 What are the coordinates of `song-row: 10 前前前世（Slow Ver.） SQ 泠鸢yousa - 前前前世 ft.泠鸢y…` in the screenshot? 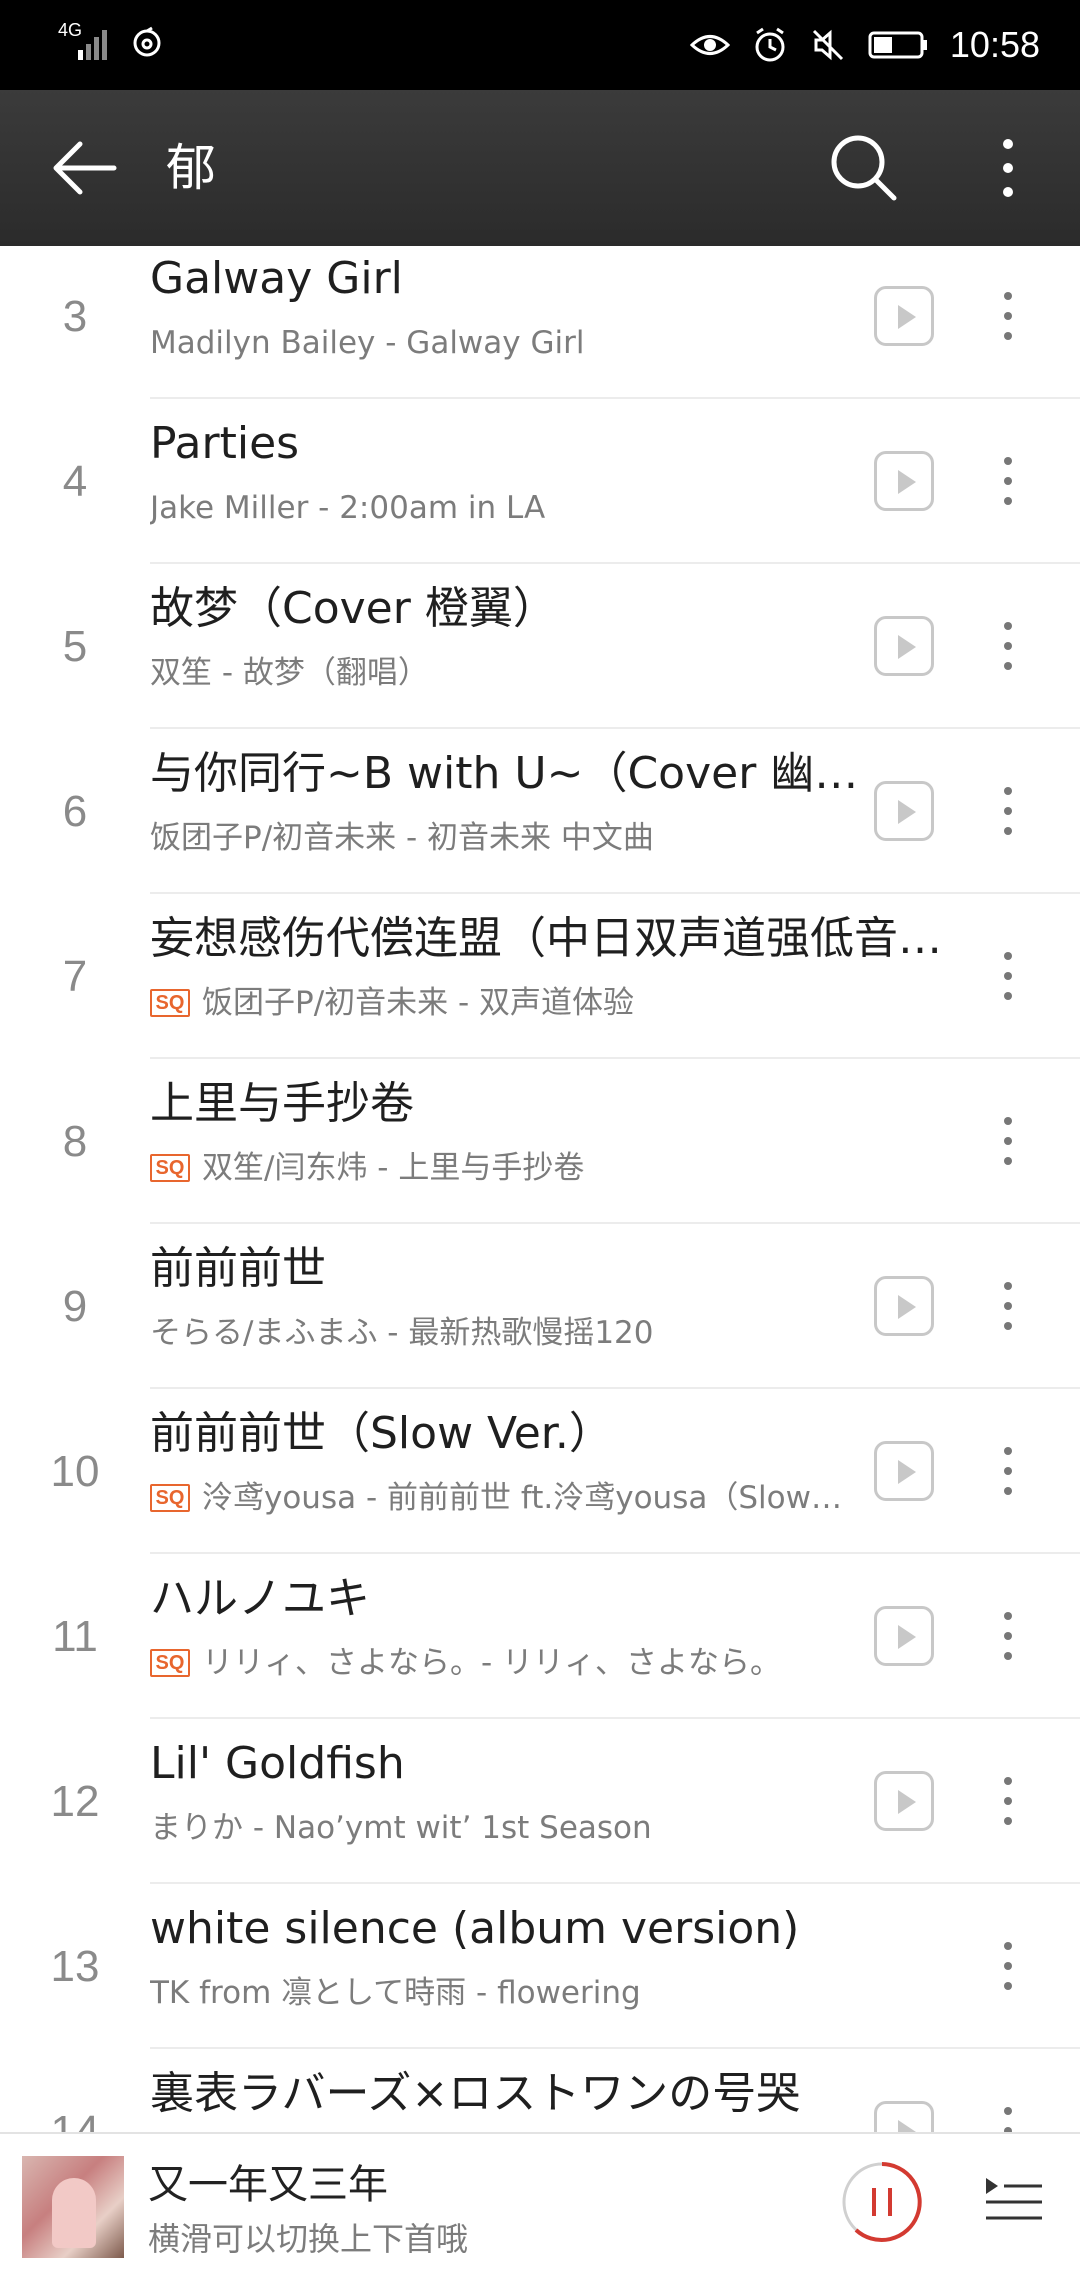 It's located at (540, 1471).